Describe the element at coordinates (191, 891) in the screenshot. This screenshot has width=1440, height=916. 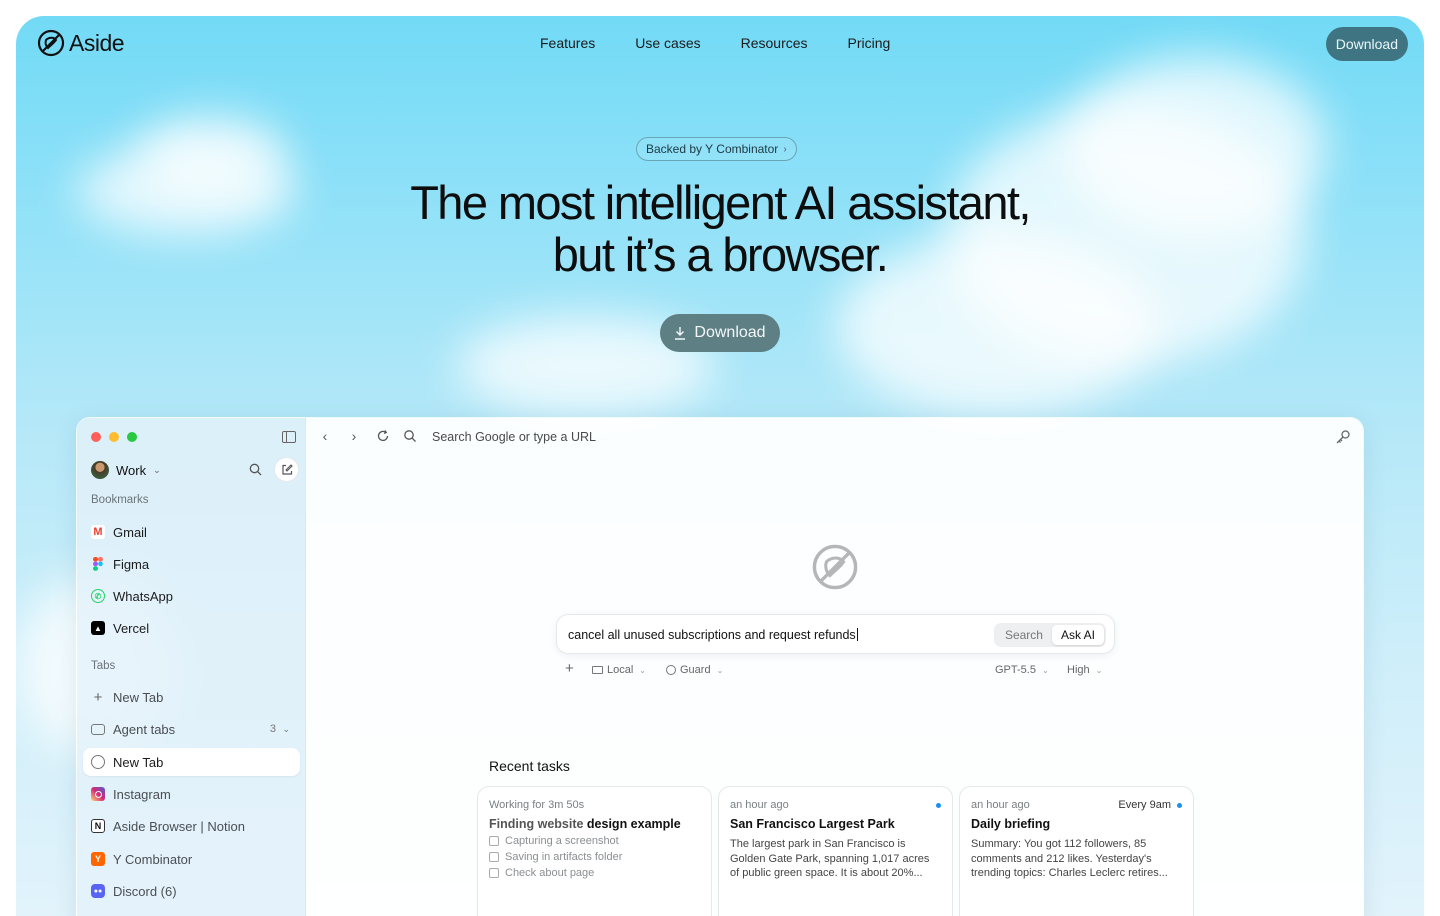
I see `tab-discord: ●● Discord (6)` at that location.